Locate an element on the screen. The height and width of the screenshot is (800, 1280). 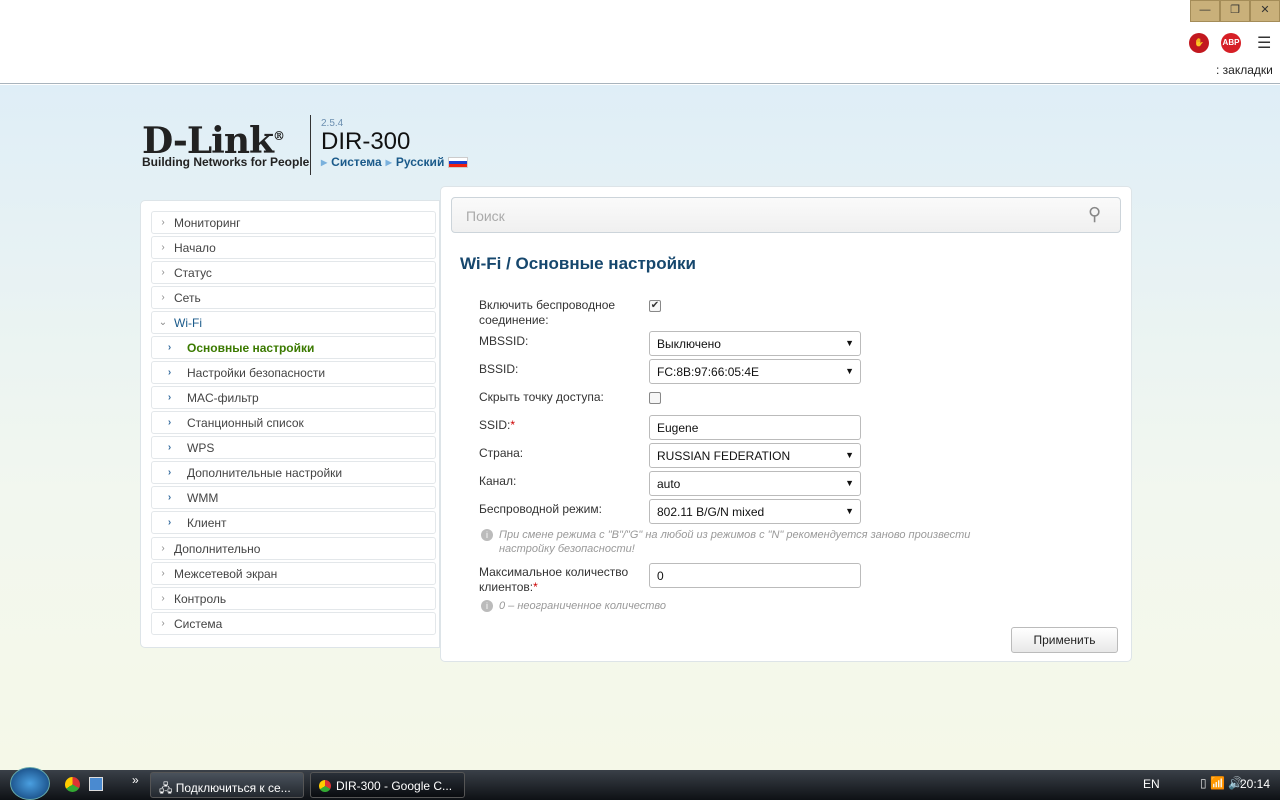
tray-icons: ▯ 📶 🔊 is located at coordinates (1221, 783).